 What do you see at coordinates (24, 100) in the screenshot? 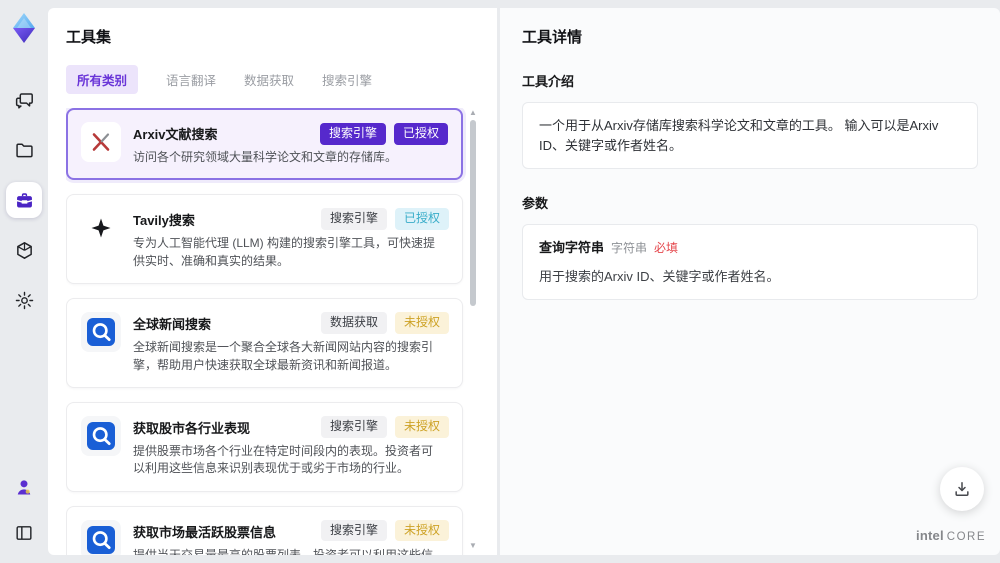
I see `chat-icon` at bounding box center [24, 100].